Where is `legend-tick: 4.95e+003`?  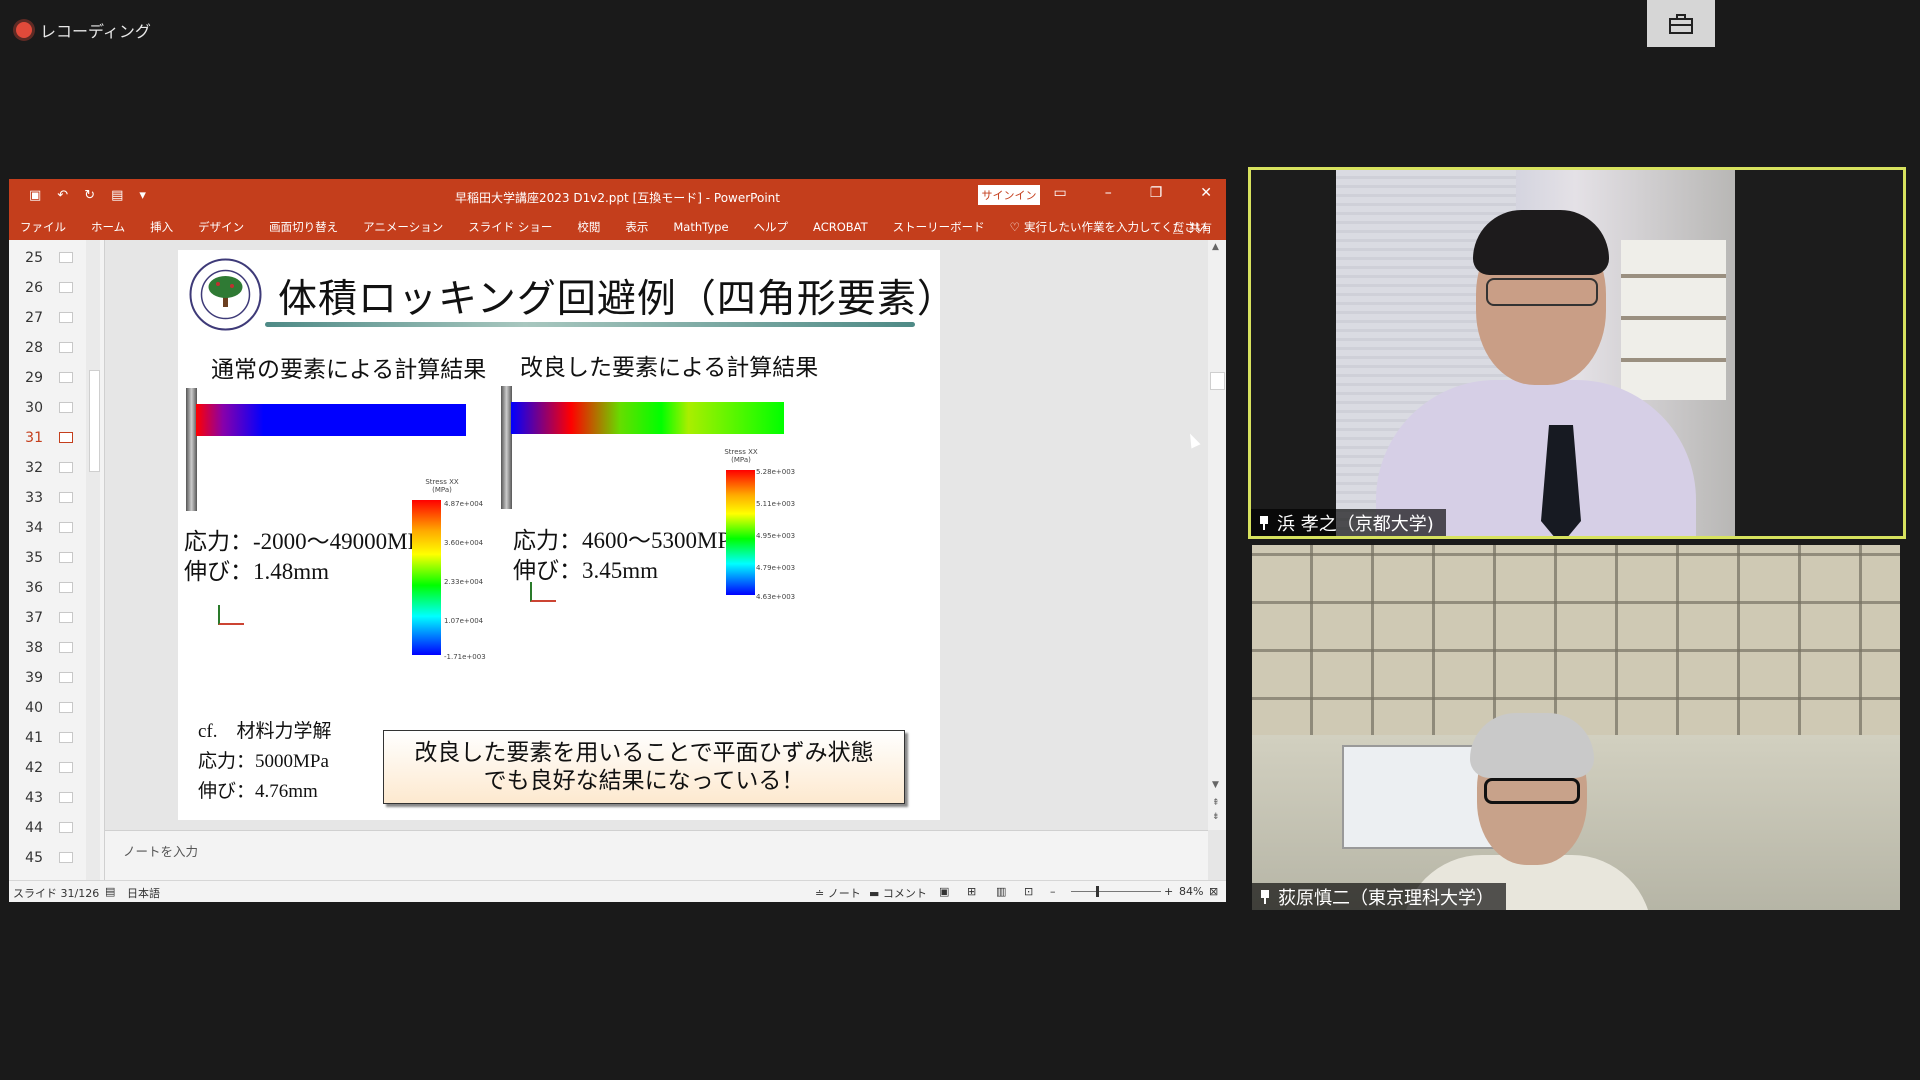
legend-tick: 4.95e+003 is located at coordinates (776, 536).